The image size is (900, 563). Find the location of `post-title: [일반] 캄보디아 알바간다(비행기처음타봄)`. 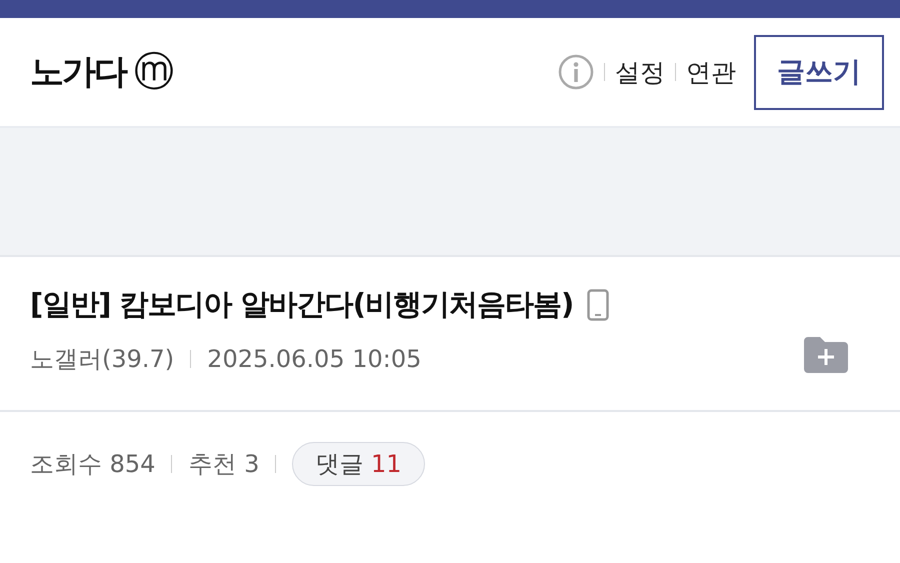

post-title: [일반] 캄보디아 알바간다(비행기처음타봄) is located at coordinates (302, 304).